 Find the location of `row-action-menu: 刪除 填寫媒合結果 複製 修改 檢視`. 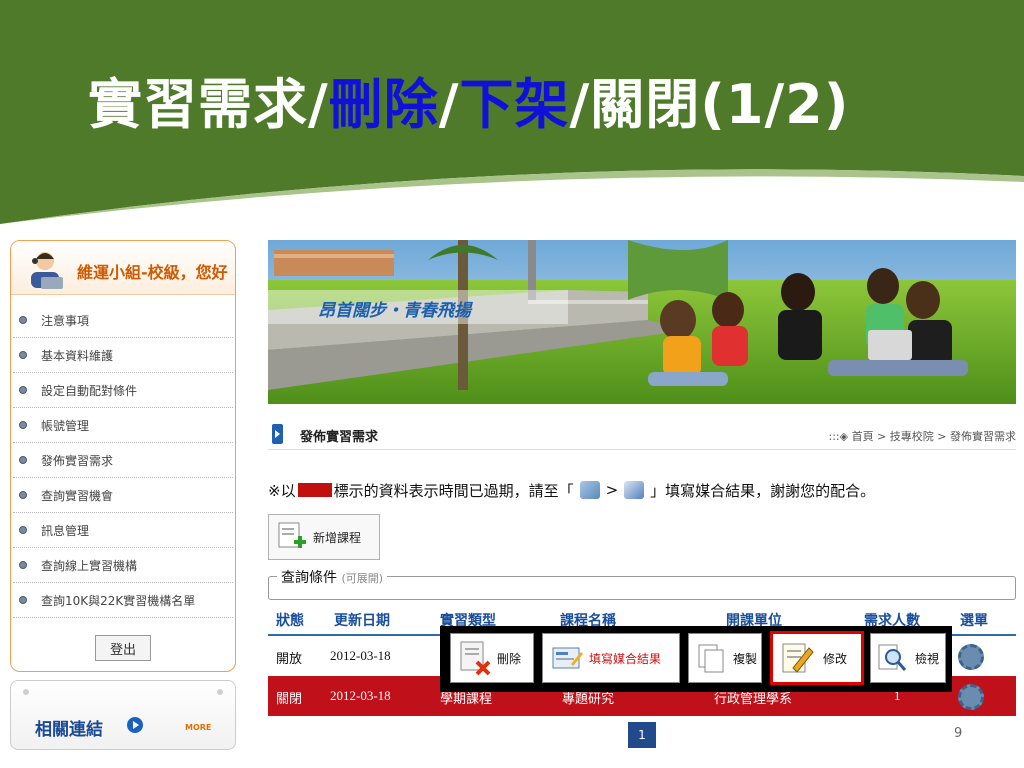

row-action-menu: 刪除 填寫媒合結果 複製 修改 檢視 is located at coordinates (696, 659).